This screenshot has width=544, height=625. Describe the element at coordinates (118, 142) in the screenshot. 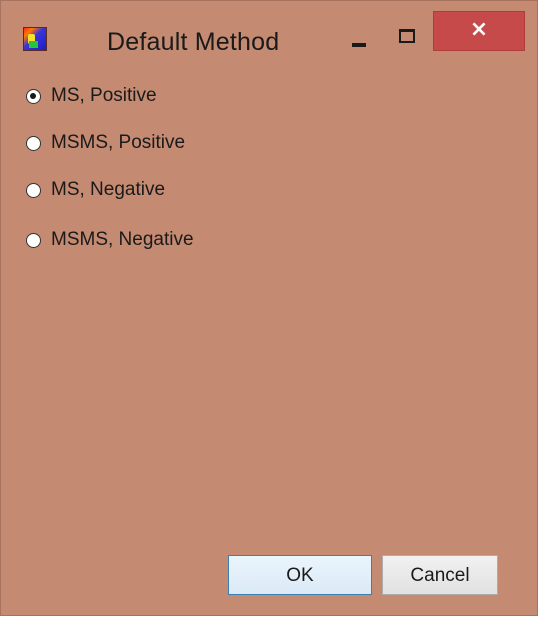

I see `radio-label: MSMS, Positive` at that location.